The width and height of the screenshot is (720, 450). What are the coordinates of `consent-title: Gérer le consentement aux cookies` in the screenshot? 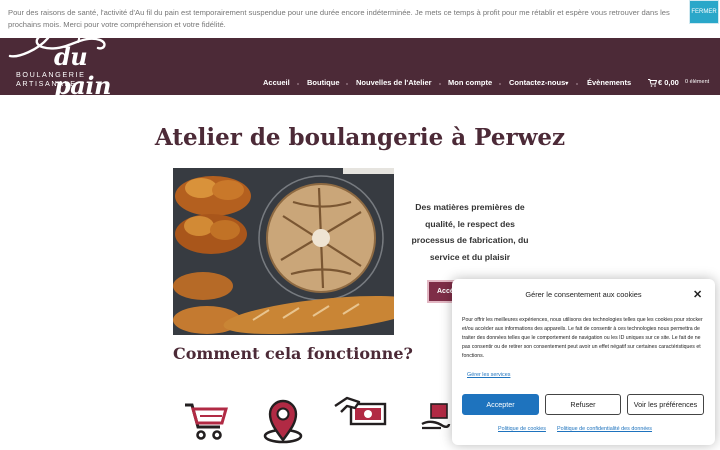 It's located at (583, 294).